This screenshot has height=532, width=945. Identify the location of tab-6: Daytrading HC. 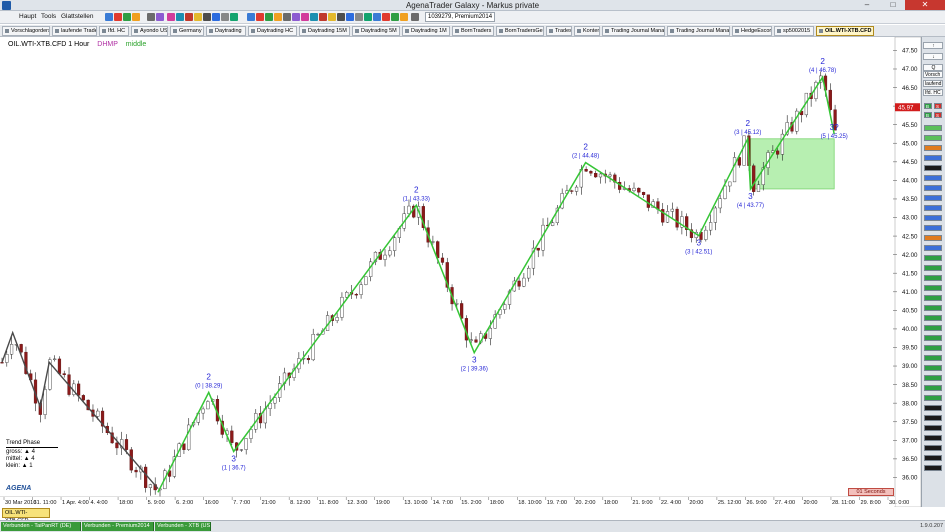
(272, 31).